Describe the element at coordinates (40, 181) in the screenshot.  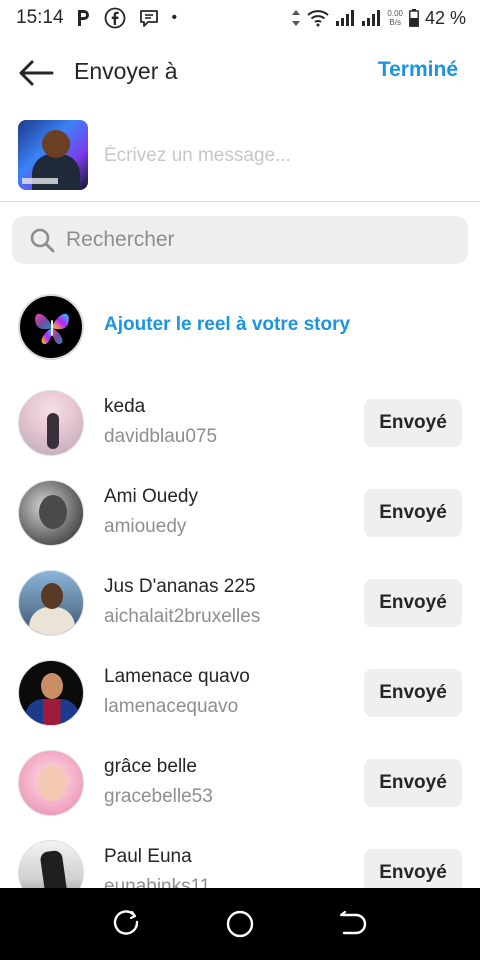
I see `reel-thumbnail-caption-bar` at that location.